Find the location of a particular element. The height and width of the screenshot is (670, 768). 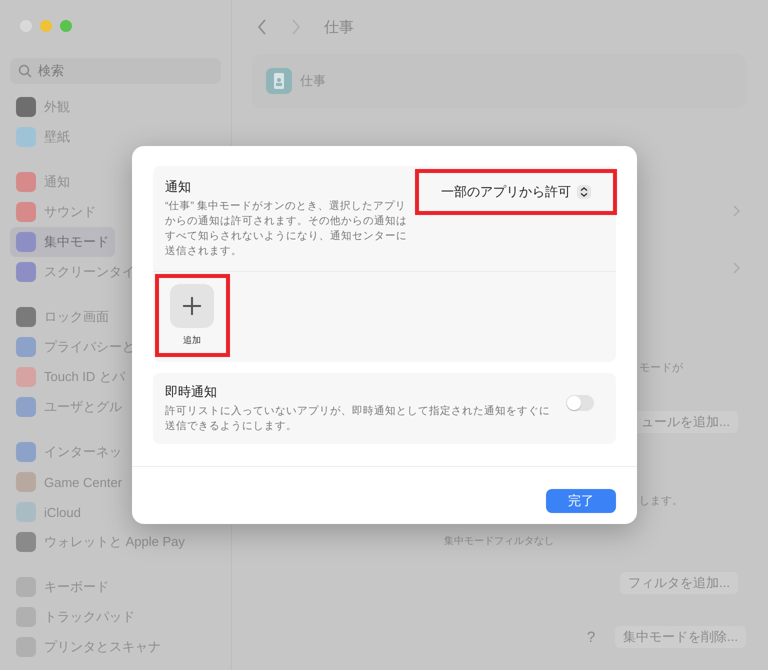

add-app-button: 追加 is located at coordinates (192, 315).